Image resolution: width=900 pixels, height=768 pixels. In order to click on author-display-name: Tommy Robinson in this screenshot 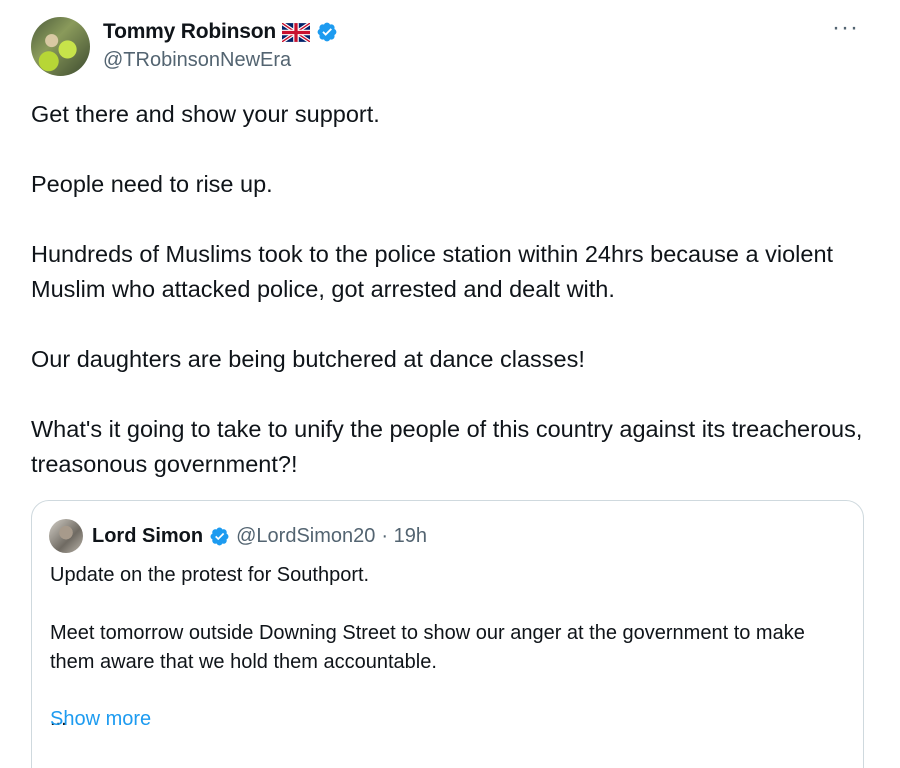, I will do `click(189, 32)`.